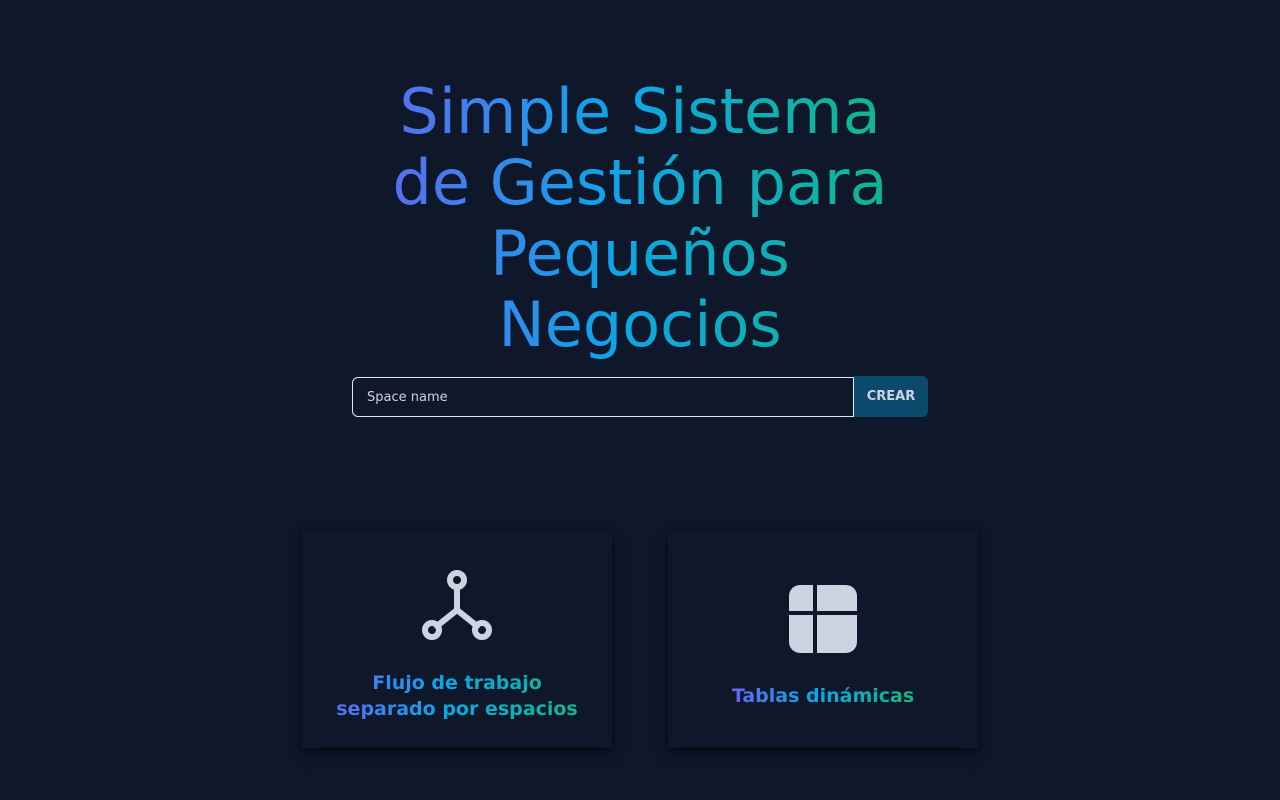  I want to click on feature-label-text: Tablas dinámicas, so click(823, 696).